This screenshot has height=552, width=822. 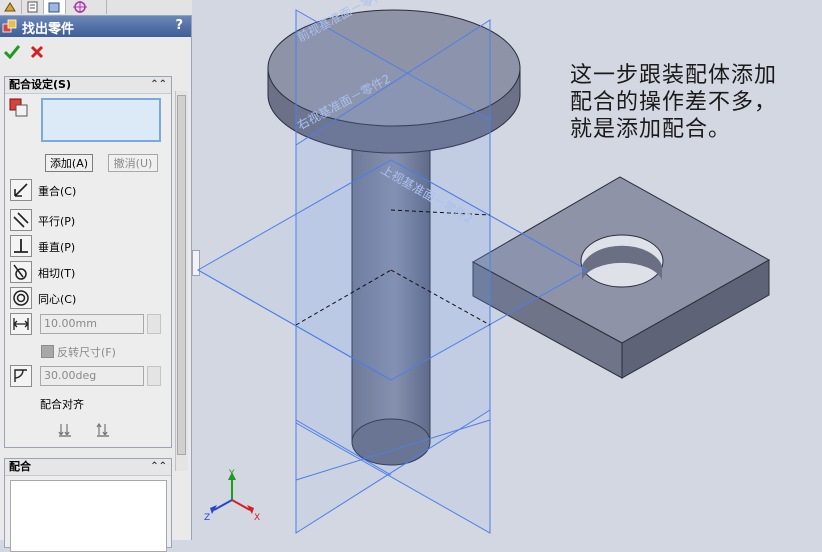 What do you see at coordinates (86, 352) in the screenshot?
I see `flip-dimension-label: 反转尺寸(F)` at bounding box center [86, 352].